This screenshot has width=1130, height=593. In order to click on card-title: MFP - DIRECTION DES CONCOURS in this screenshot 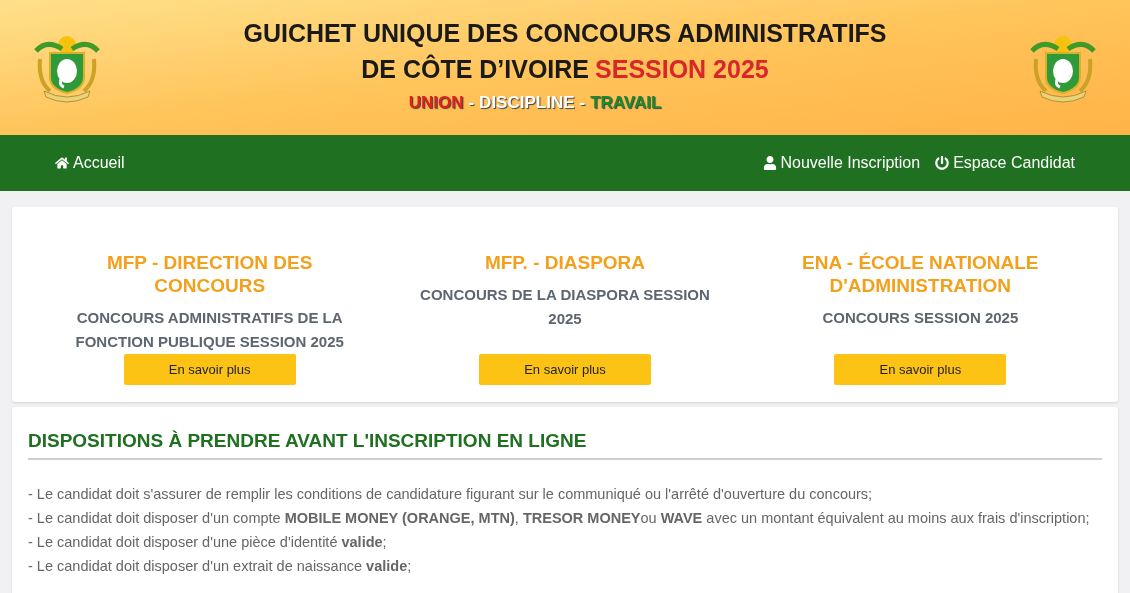, I will do `click(209, 274)`.